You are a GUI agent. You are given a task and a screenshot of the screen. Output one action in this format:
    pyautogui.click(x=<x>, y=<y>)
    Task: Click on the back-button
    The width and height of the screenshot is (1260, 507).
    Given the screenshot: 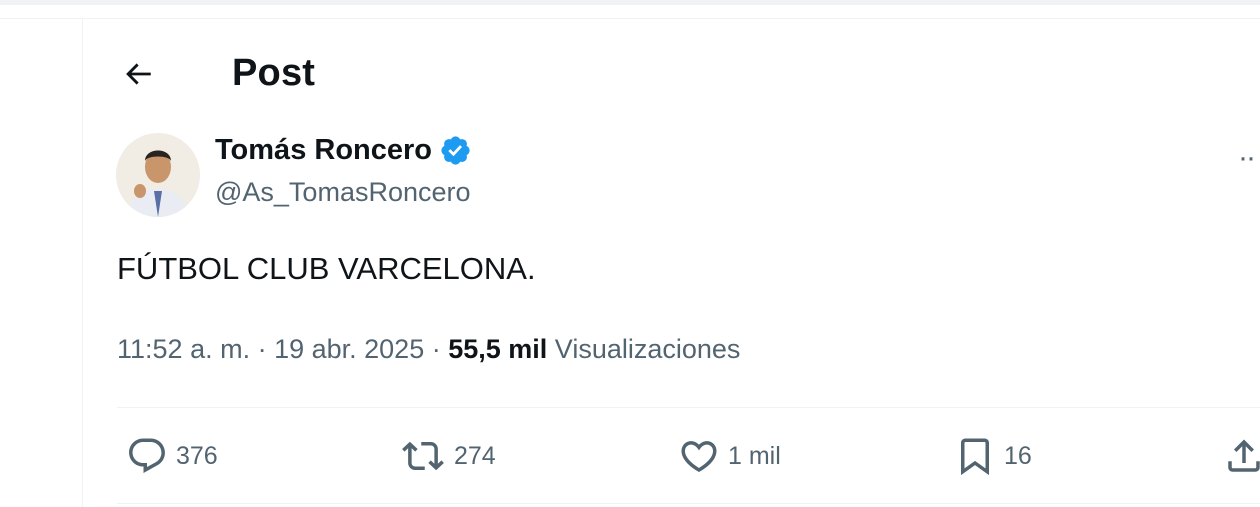 What is the action you would take?
    pyautogui.click(x=138, y=74)
    